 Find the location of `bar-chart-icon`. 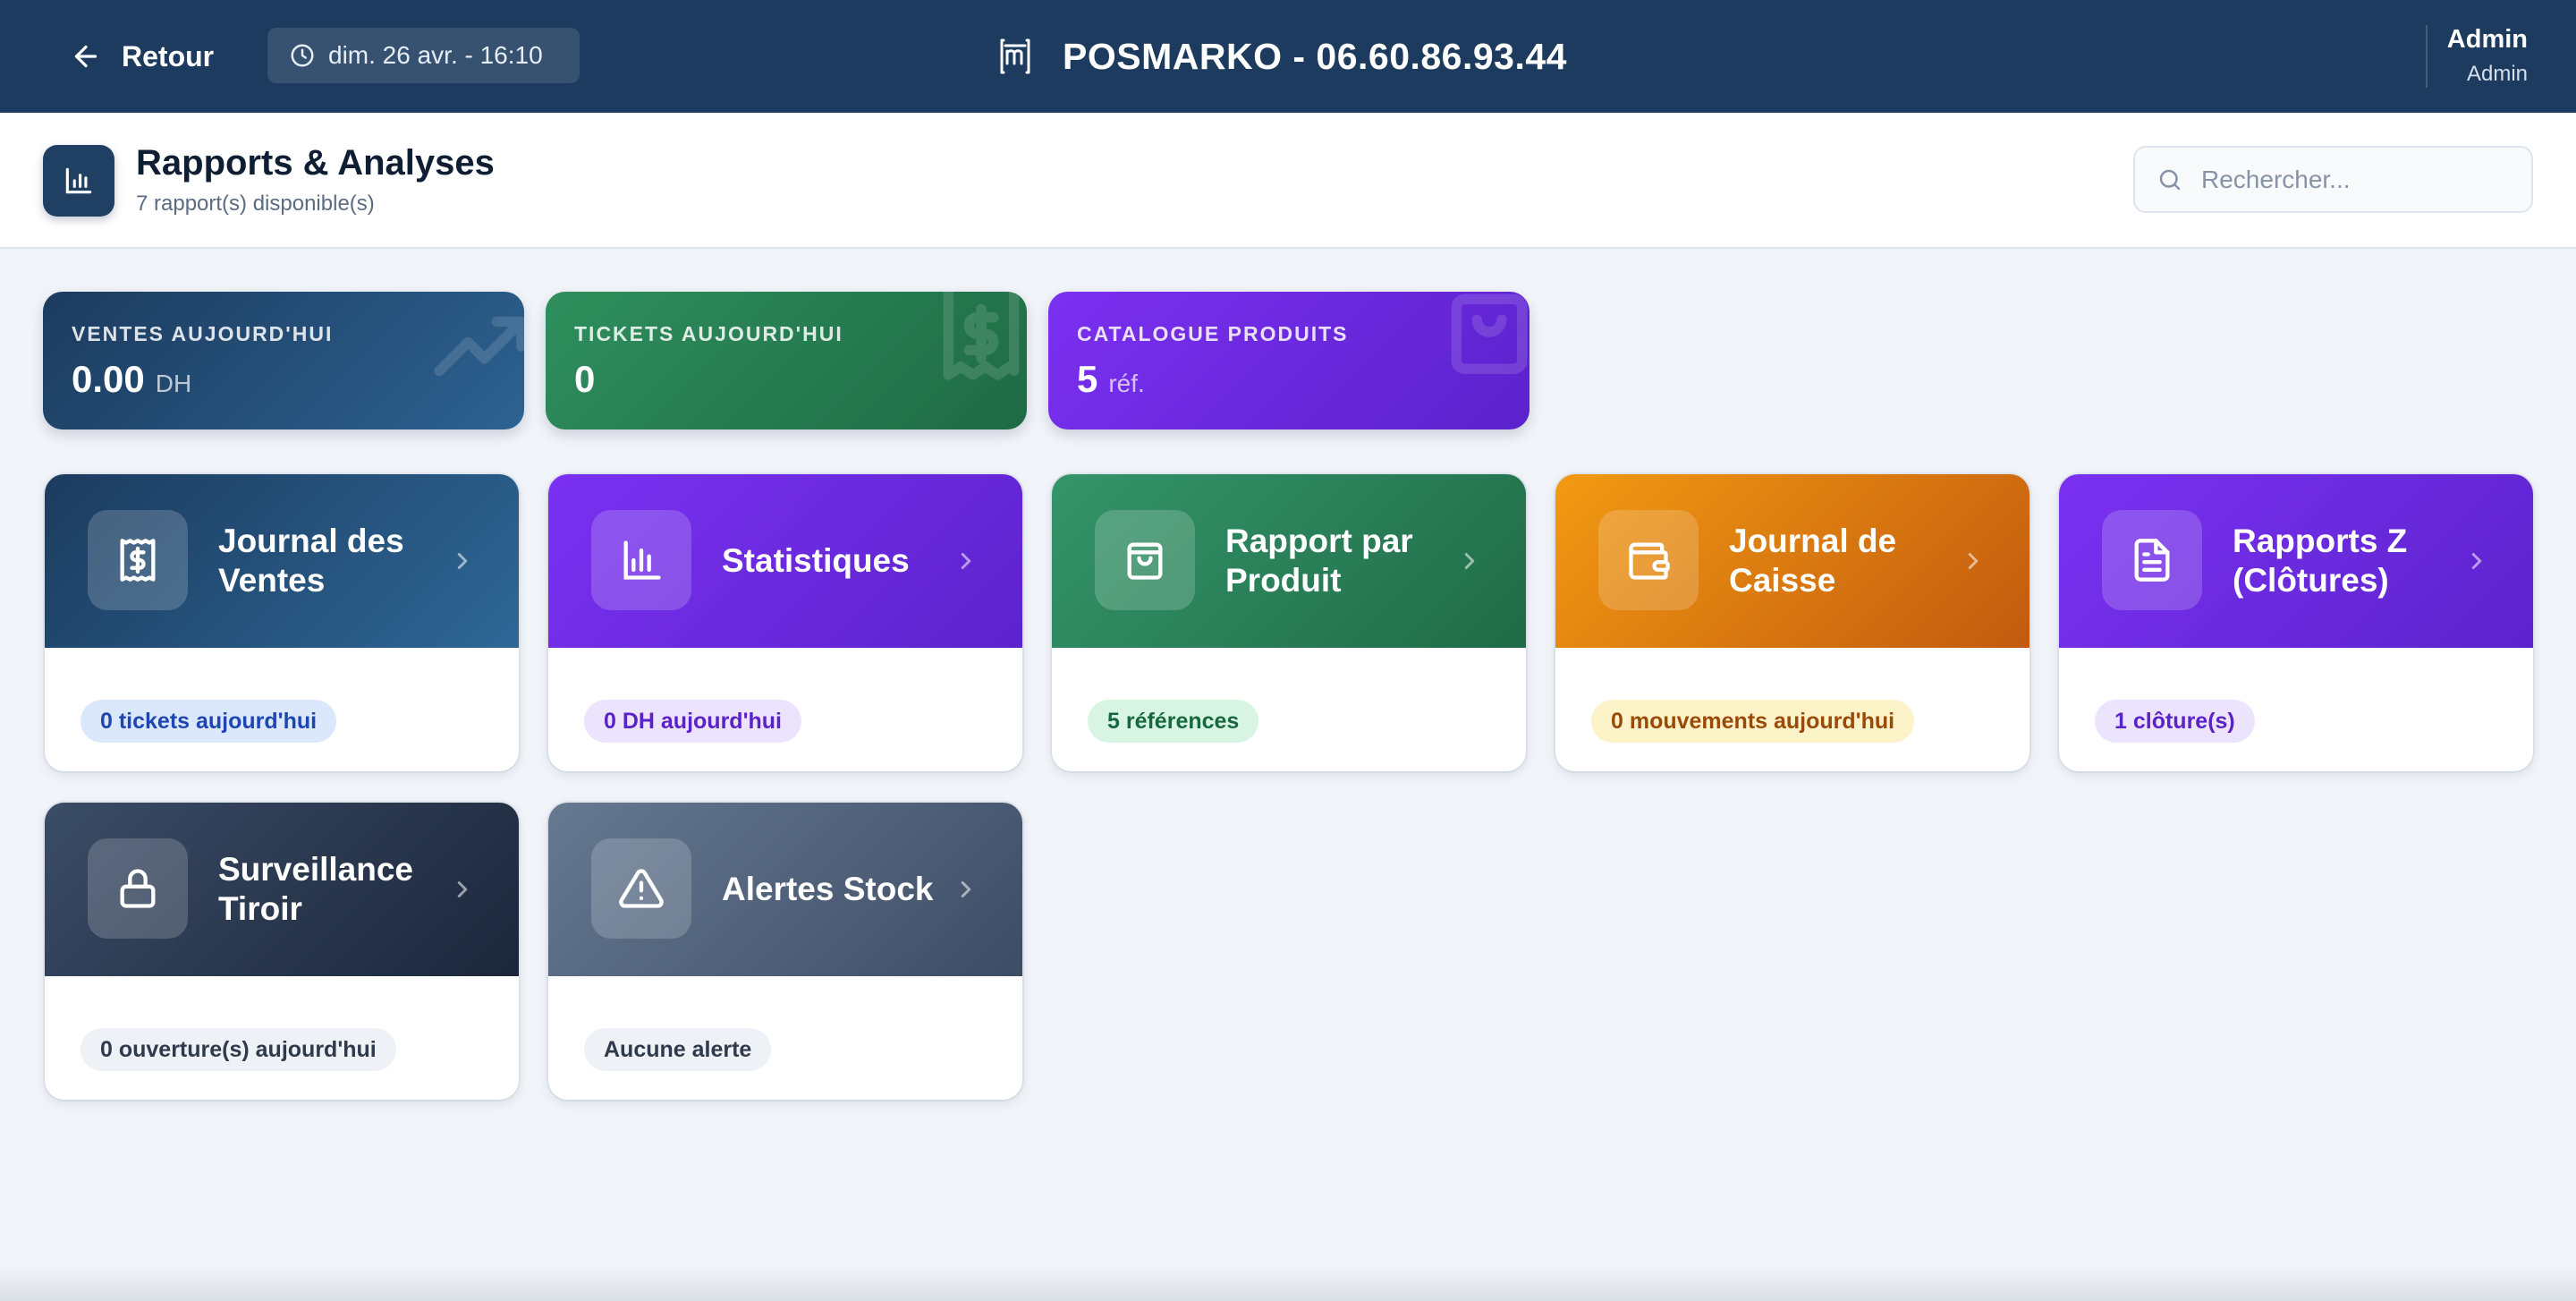

bar-chart-icon is located at coordinates (641, 560).